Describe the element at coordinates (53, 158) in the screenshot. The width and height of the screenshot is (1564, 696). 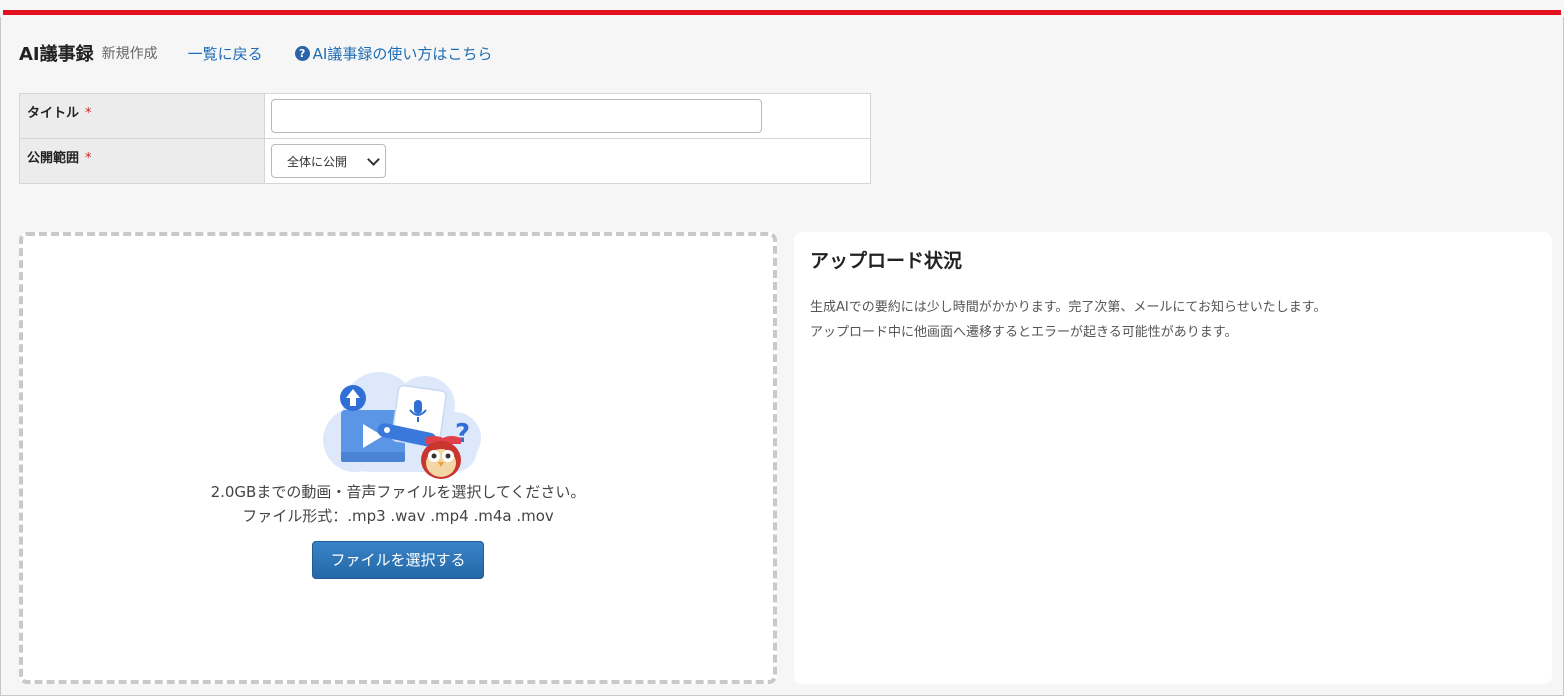
I see `scope-label: 公開範囲` at that location.